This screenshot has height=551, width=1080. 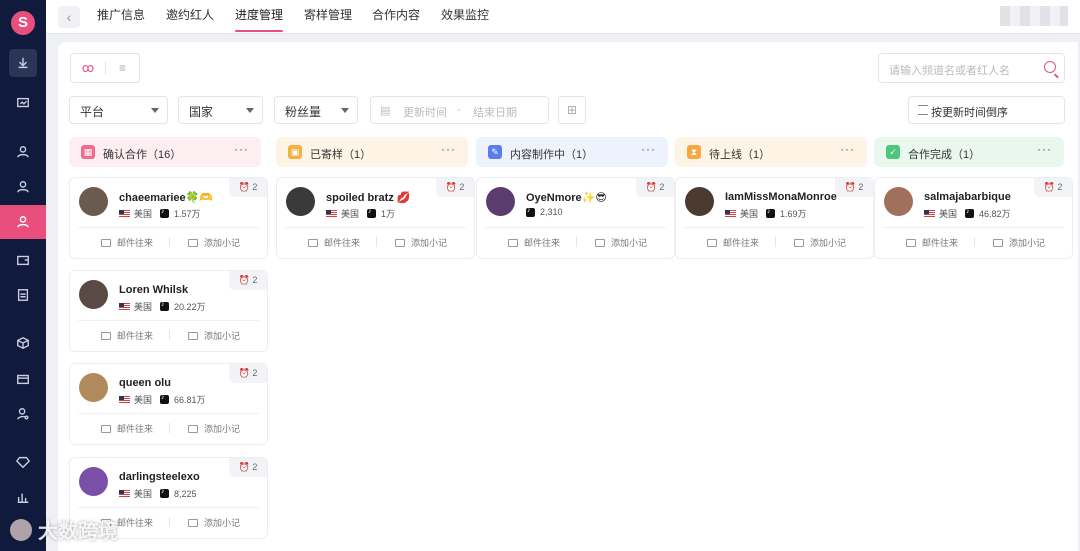 What do you see at coordinates (23, 462) in the screenshot?
I see `diamond-icon` at bounding box center [23, 462].